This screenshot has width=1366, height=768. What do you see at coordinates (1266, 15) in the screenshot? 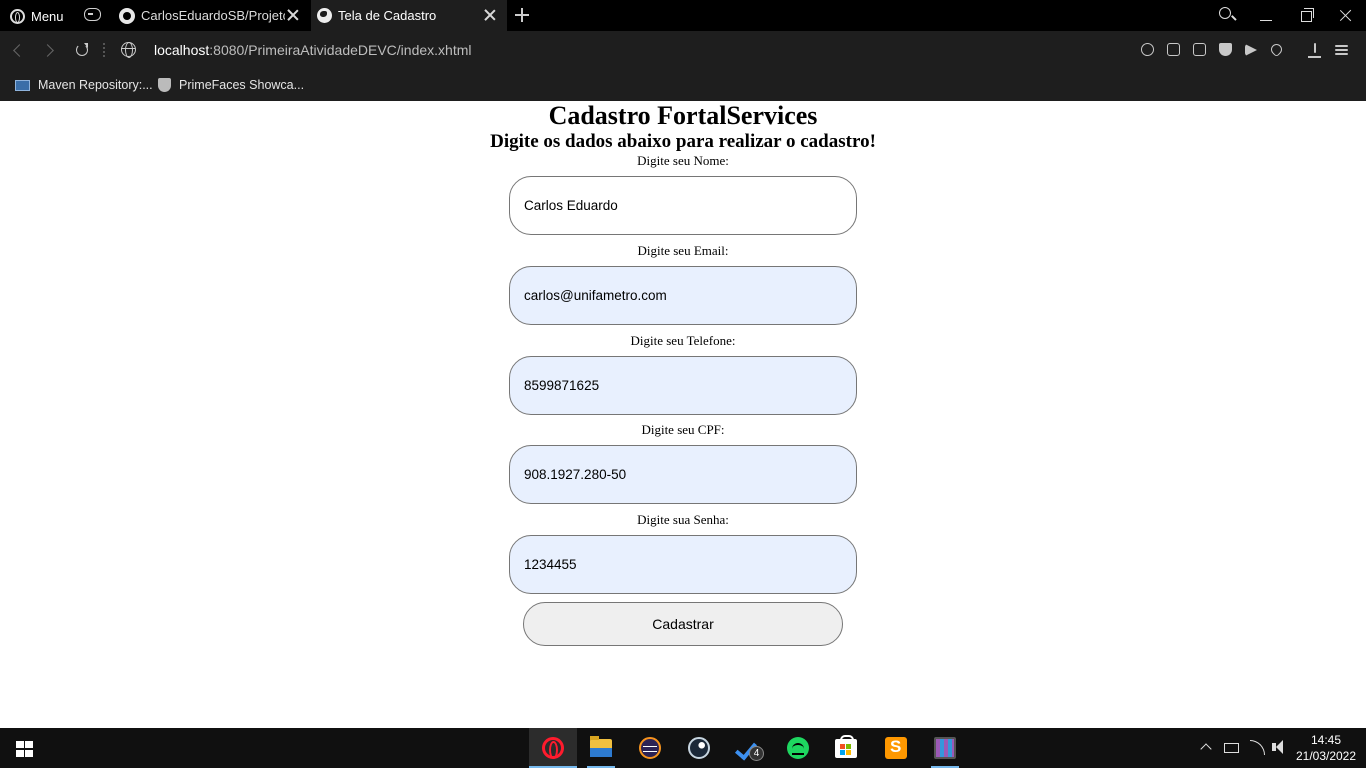
I see `minimize-icon` at bounding box center [1266, 15].